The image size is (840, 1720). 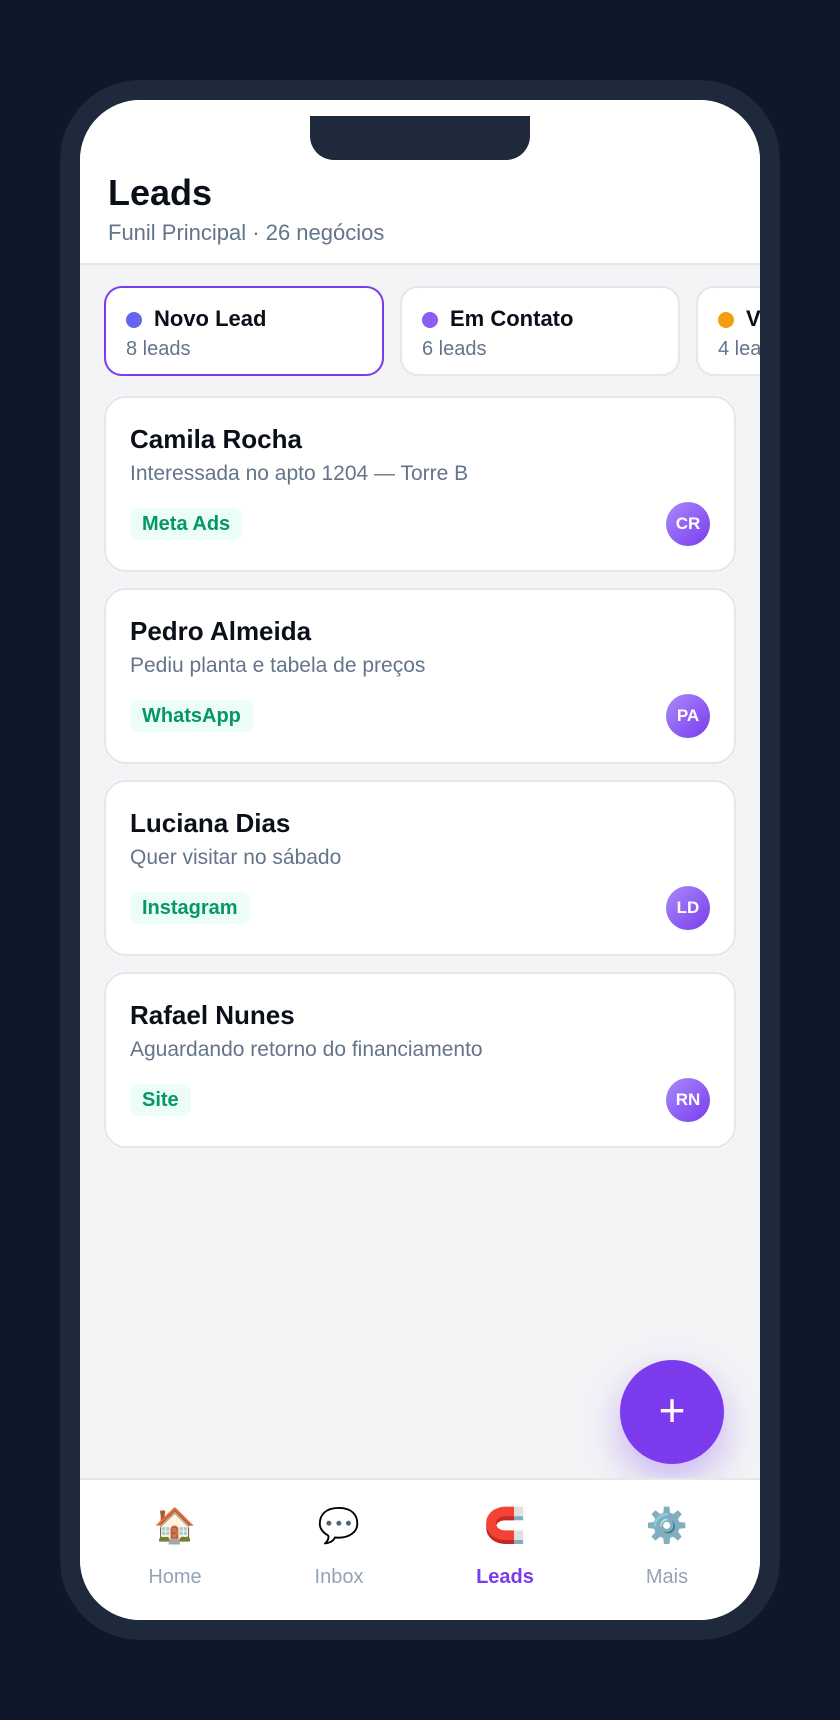 What do you see at coordinates (212, 1015) in the screenshot?
I see `lead-name: Rafael Nunes` at bounding box center [212, 1015].